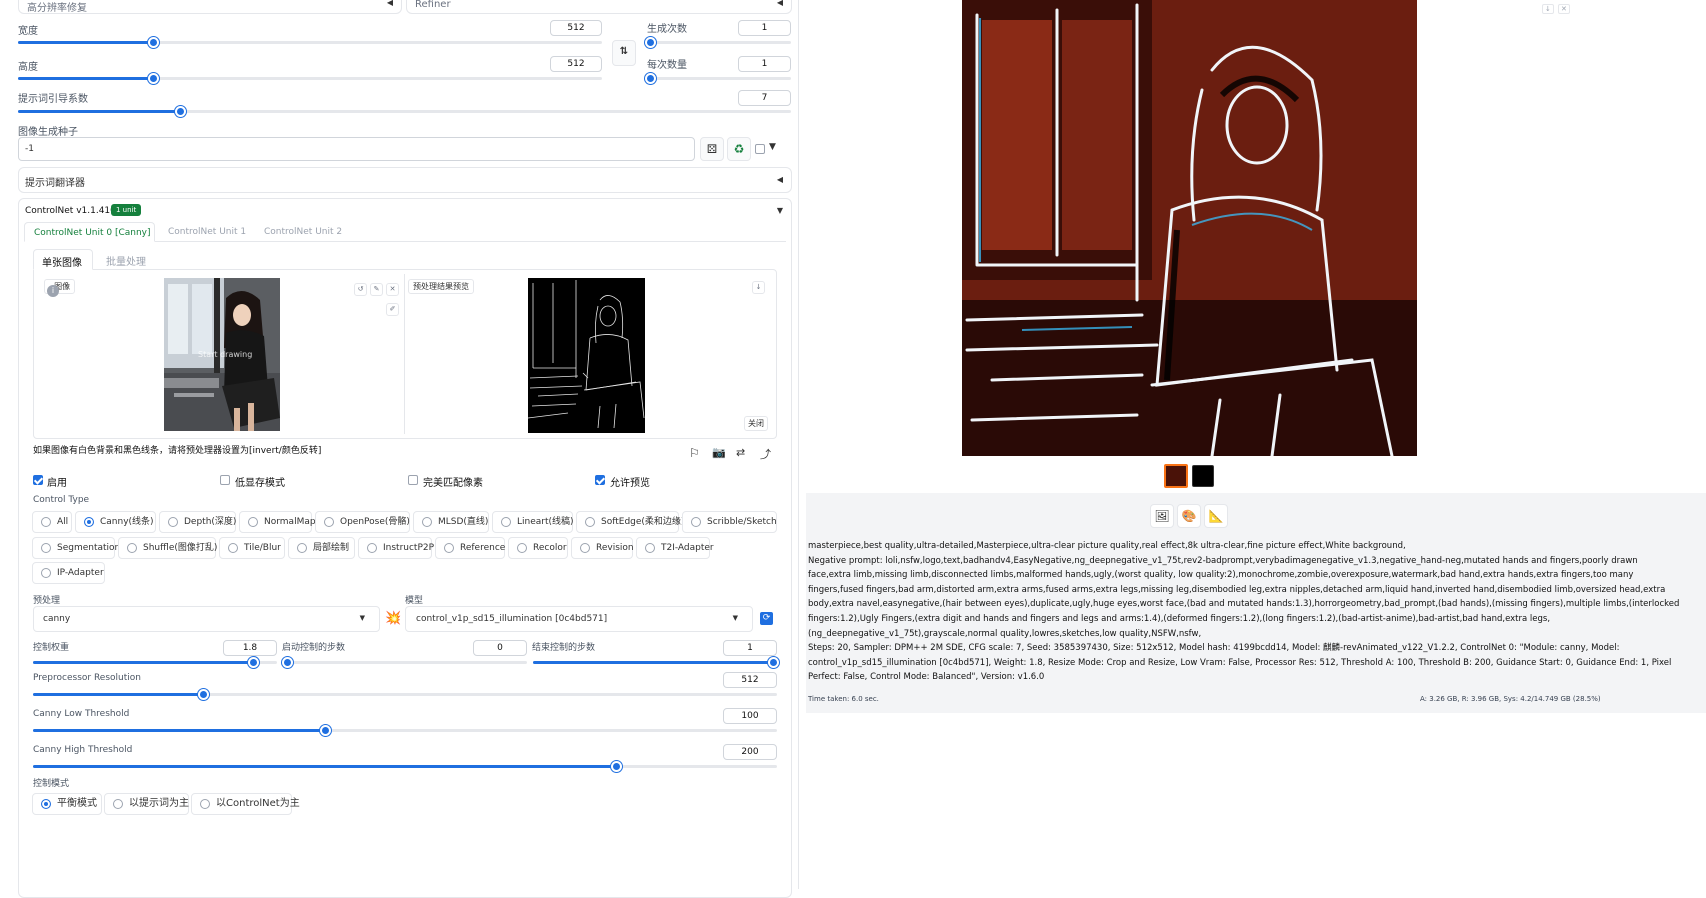 This screenshot has width=1706, height=898. I want to click on enable-checkbox, so click(38, 480).